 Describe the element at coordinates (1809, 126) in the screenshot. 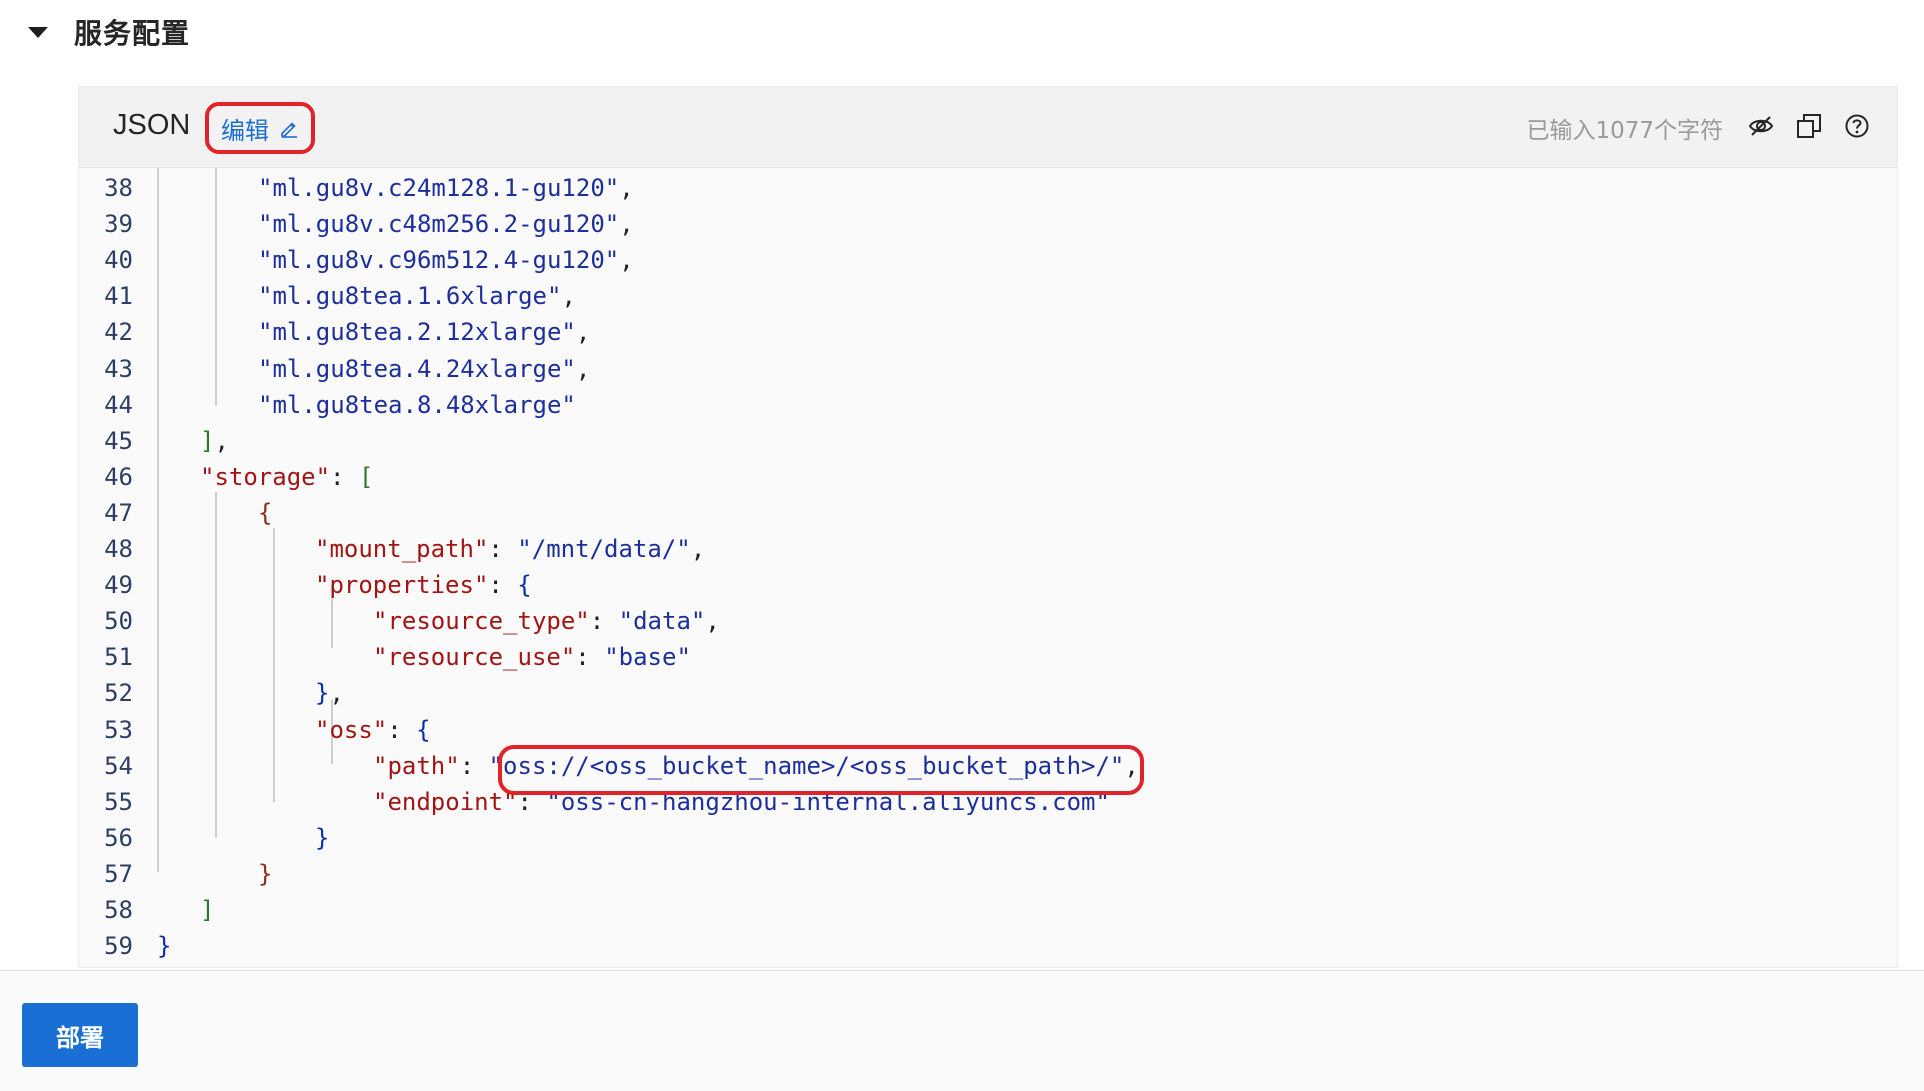

I see `copy-icon` at that location.